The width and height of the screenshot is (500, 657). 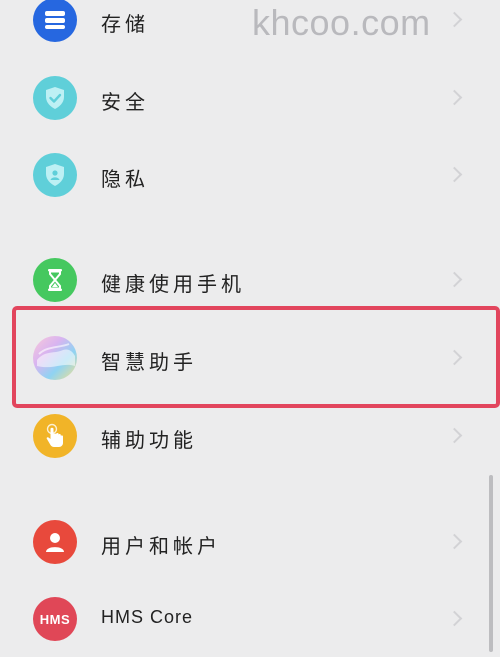 I want to click on settings-item-label: 安全, so click(x=125, y=102).